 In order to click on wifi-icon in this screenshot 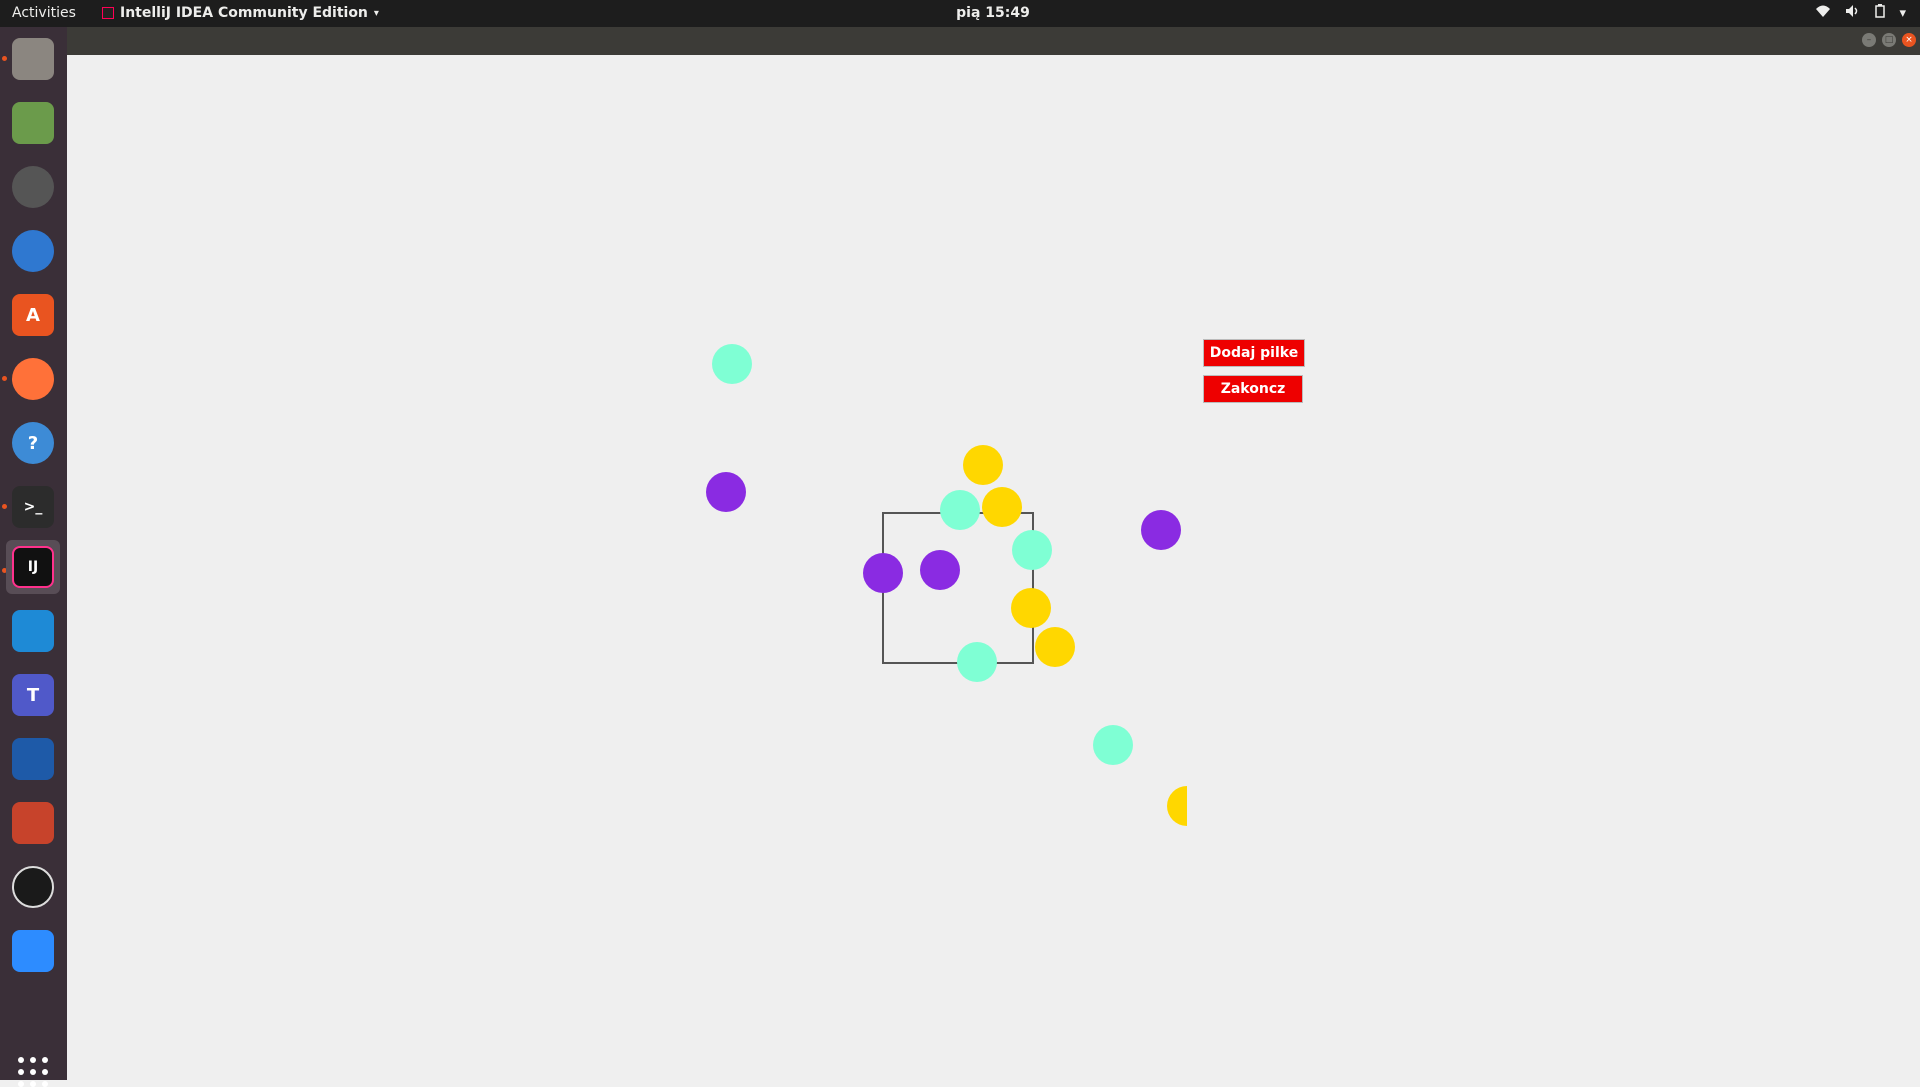, I will do `click(1823, 13)`.